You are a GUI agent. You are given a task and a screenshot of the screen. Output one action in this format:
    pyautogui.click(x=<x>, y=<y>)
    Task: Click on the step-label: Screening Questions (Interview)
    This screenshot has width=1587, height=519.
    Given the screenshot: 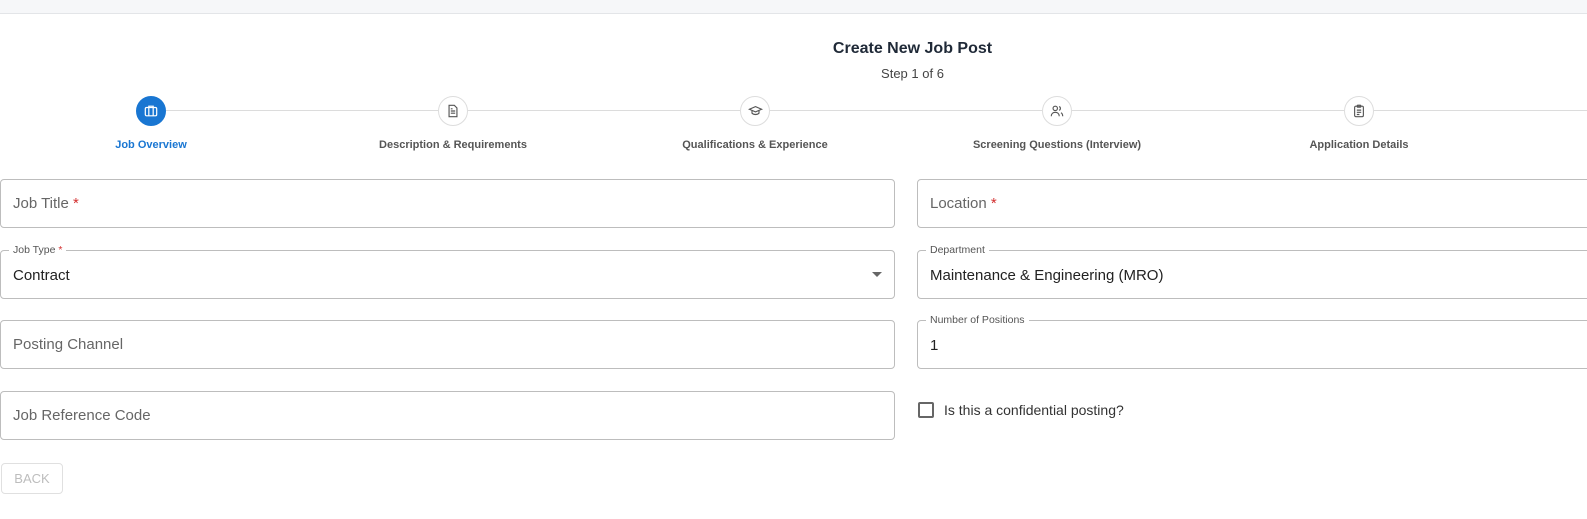 What is the action you would take?
    pyautogui.click(x=1057, y=145)
    